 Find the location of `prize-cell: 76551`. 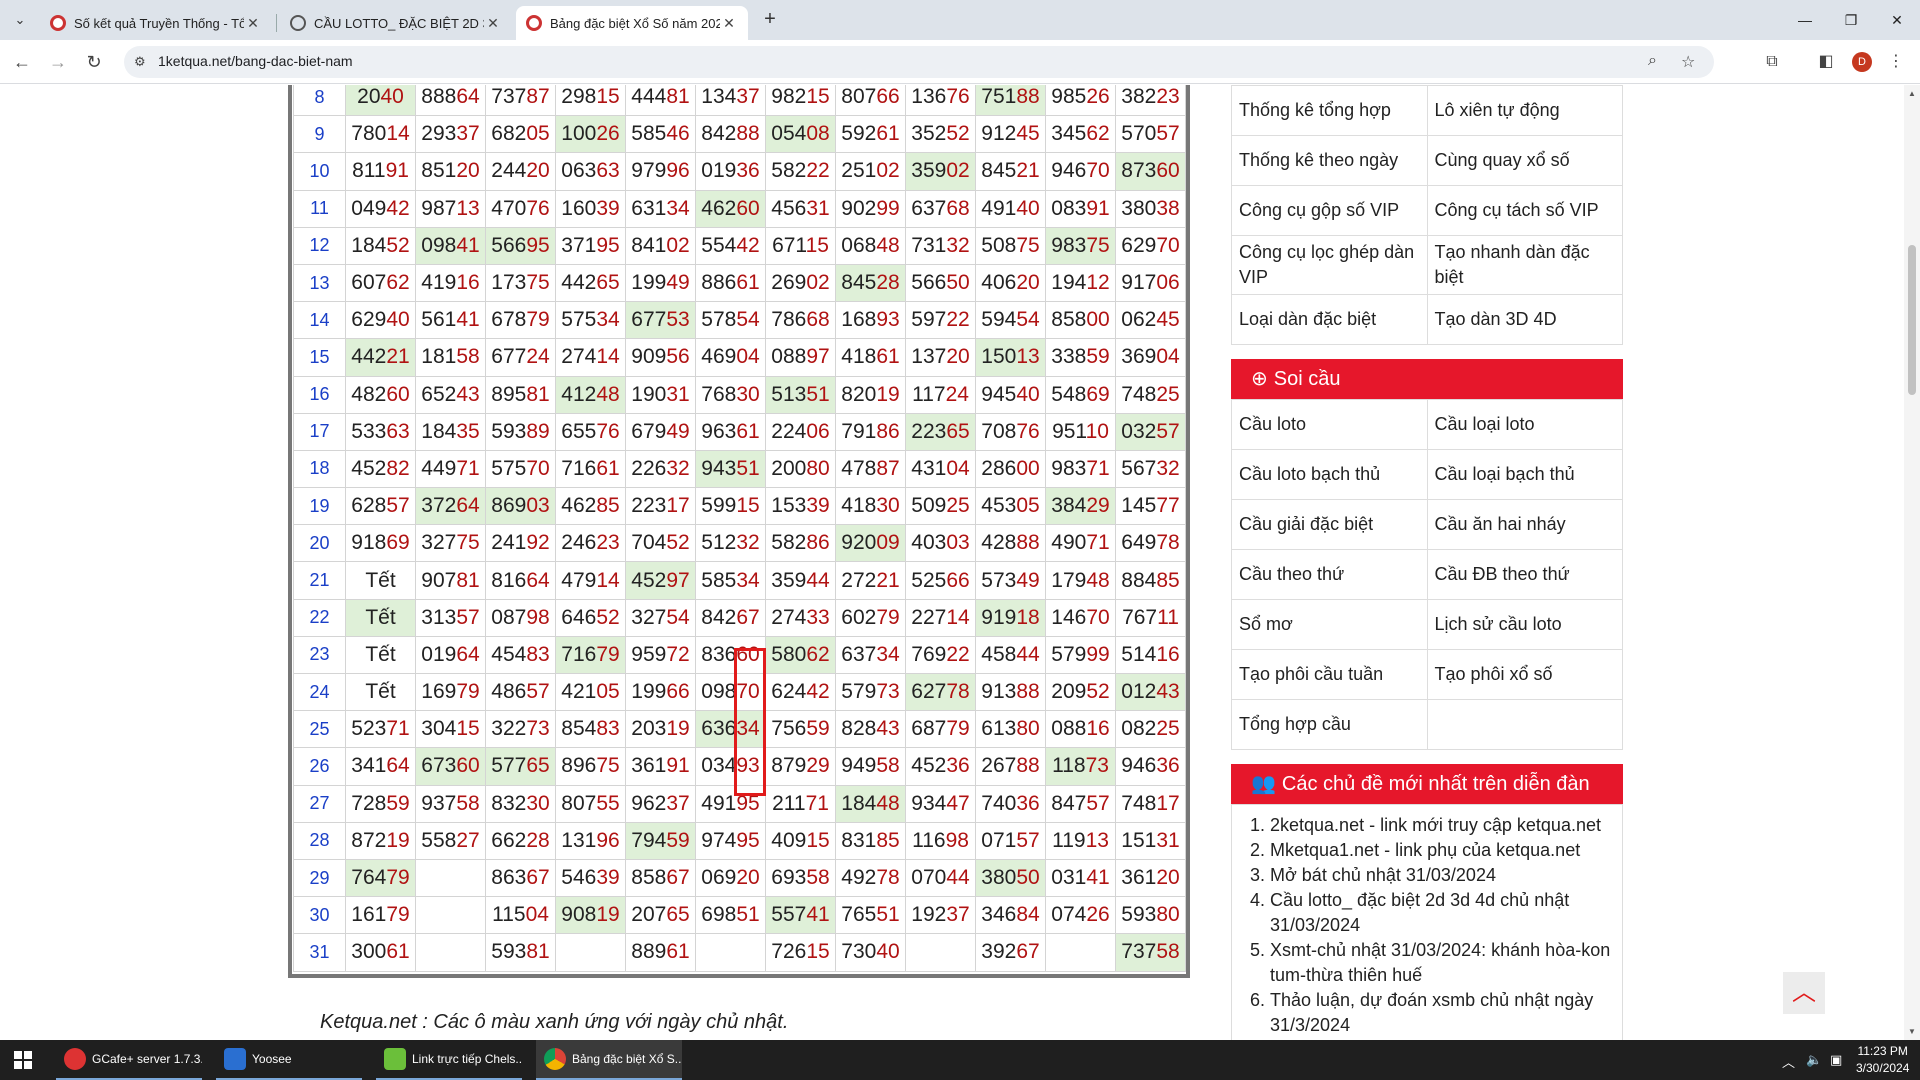

prize-cell: 76551 is located at coordinates (870, 915).